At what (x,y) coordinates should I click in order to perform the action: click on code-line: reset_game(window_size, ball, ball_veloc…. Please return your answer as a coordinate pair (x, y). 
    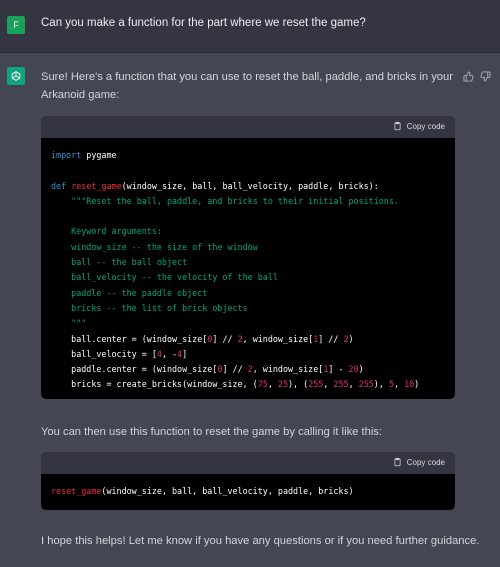
    Looking at the image, I should click on (253, 491).